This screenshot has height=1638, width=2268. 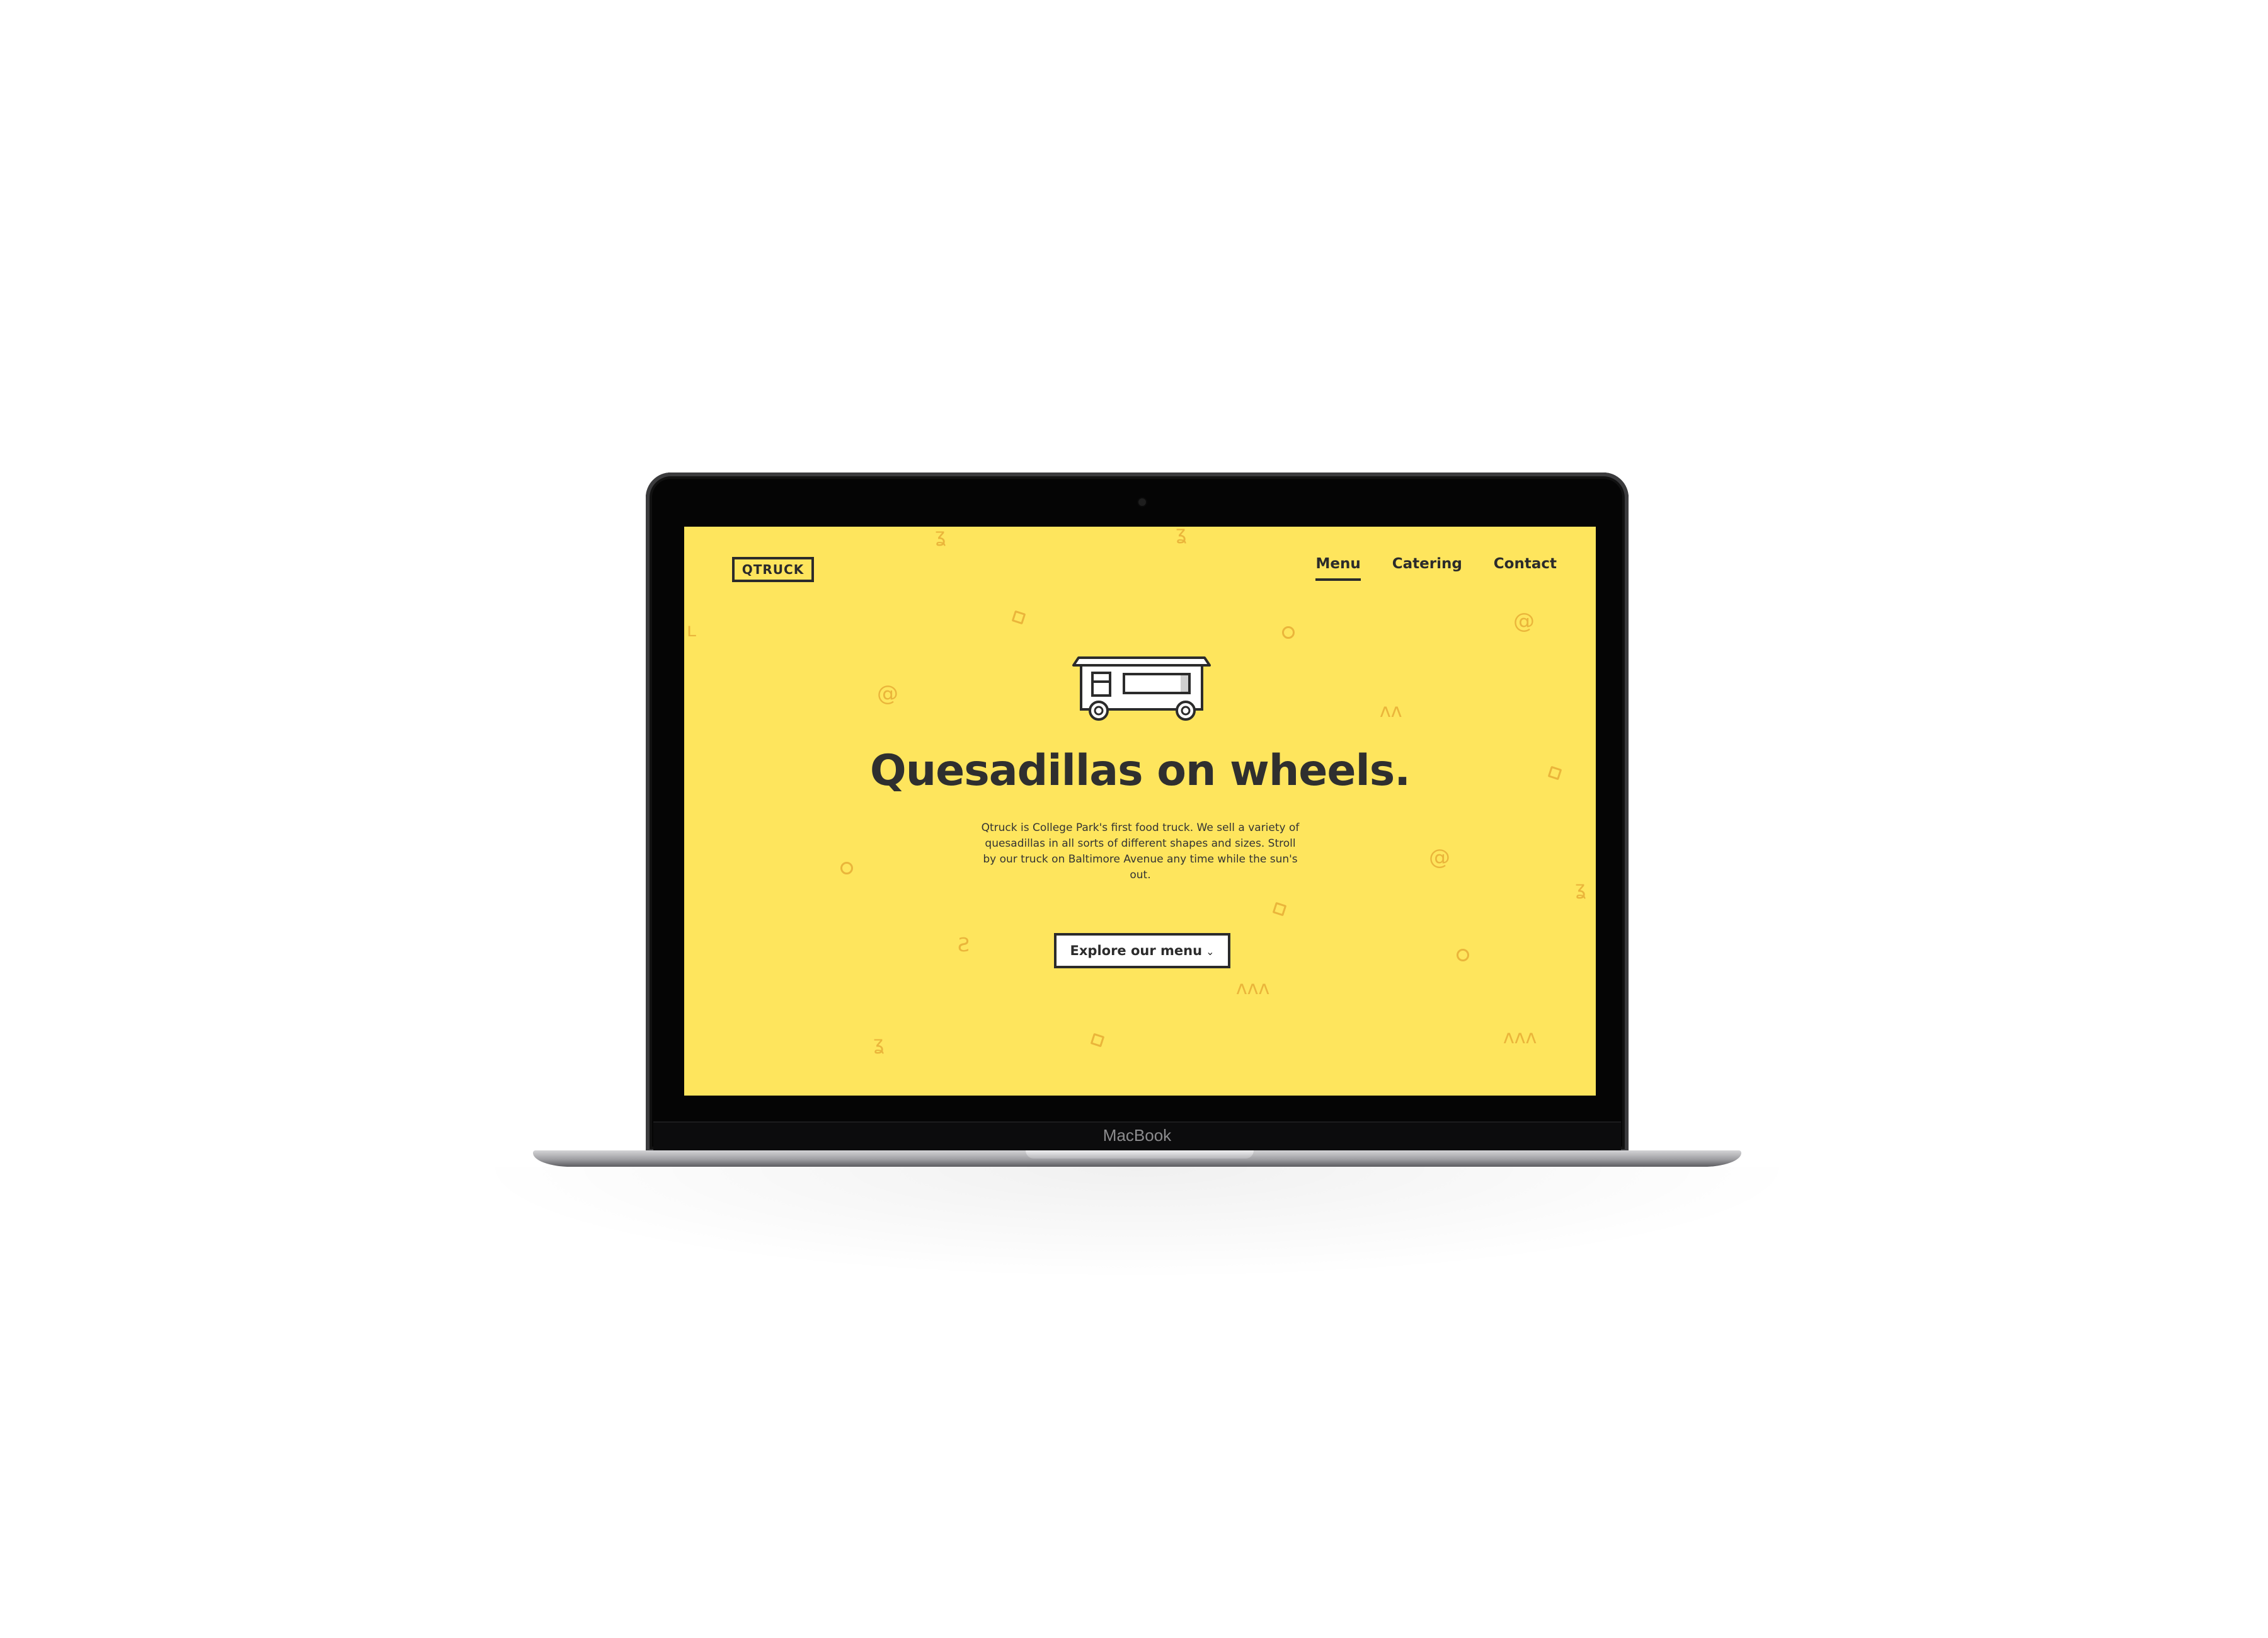 What do you see at coordinates (1391, 711) in the screenshot?
I see `zigzag-decoration: ᴧᴧ` at bounding box center [1391, 711].